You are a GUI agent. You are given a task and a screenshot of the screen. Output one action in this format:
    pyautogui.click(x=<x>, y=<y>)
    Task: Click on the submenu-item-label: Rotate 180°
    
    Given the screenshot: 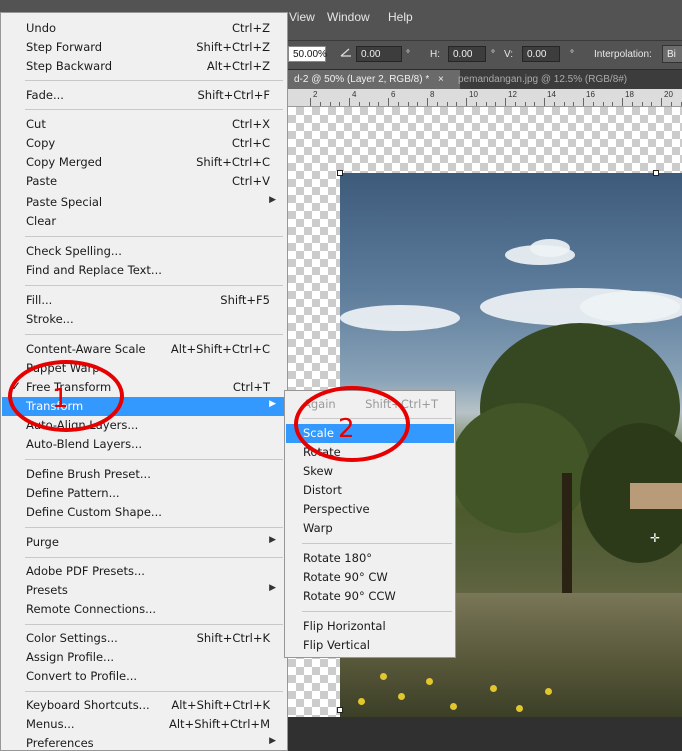 What is the action you would take?
    pyautogui.click(x=338, y=558)
    